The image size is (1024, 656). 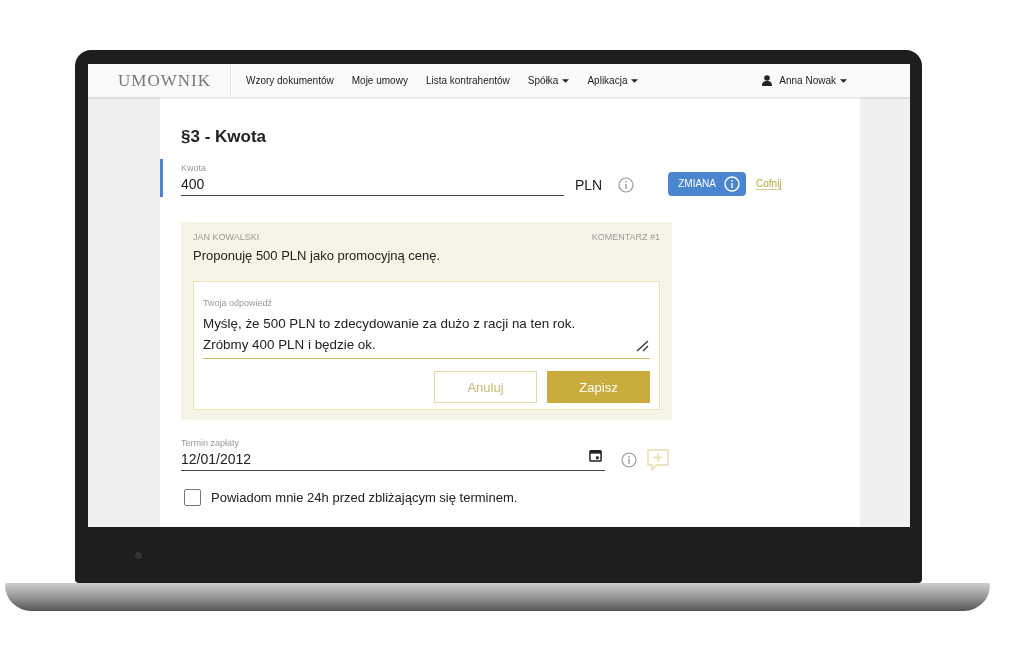 I want to click on nav-menu-item: Moje umowy, so click(x=379, y=80).